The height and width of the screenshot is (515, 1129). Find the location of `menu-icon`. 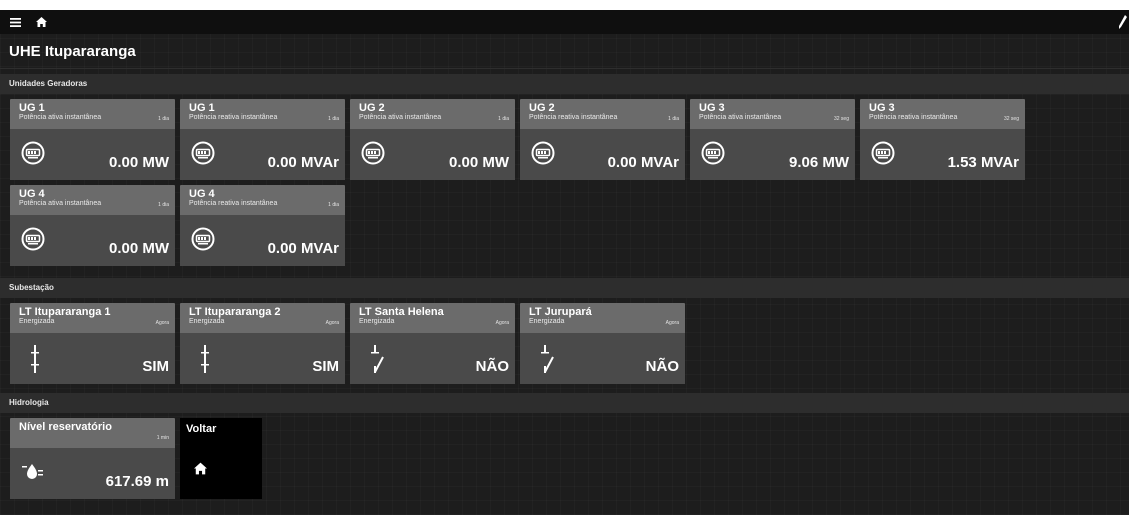

menu-icon is located at coordinates (15, 22).